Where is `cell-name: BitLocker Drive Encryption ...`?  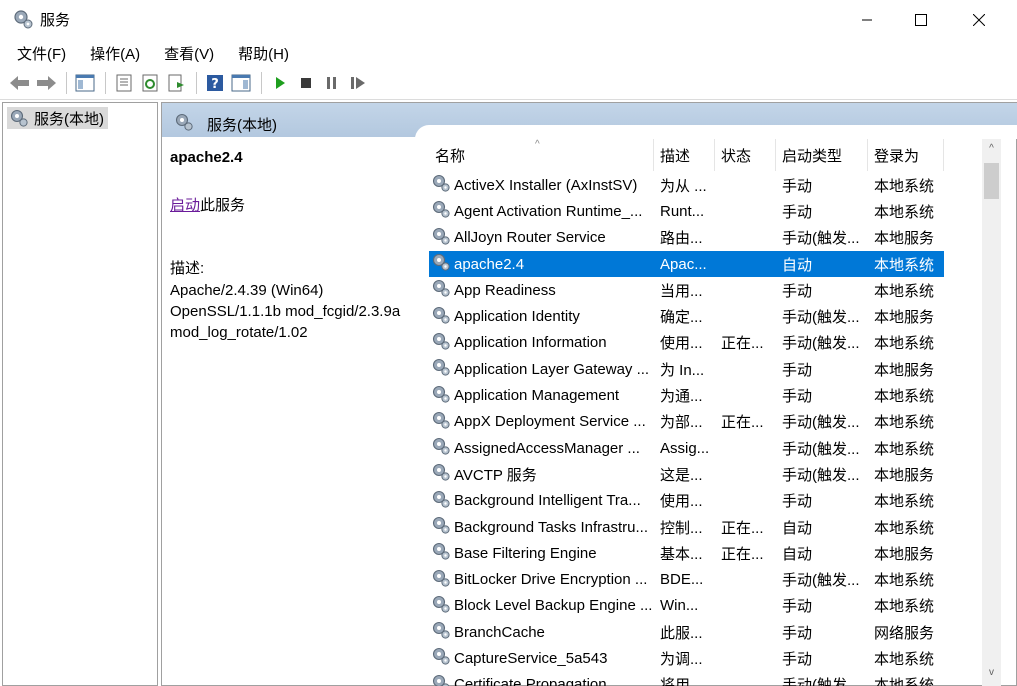
cell-name: BitLocker Drive Encryption ... is located at coordinates (541, 580).